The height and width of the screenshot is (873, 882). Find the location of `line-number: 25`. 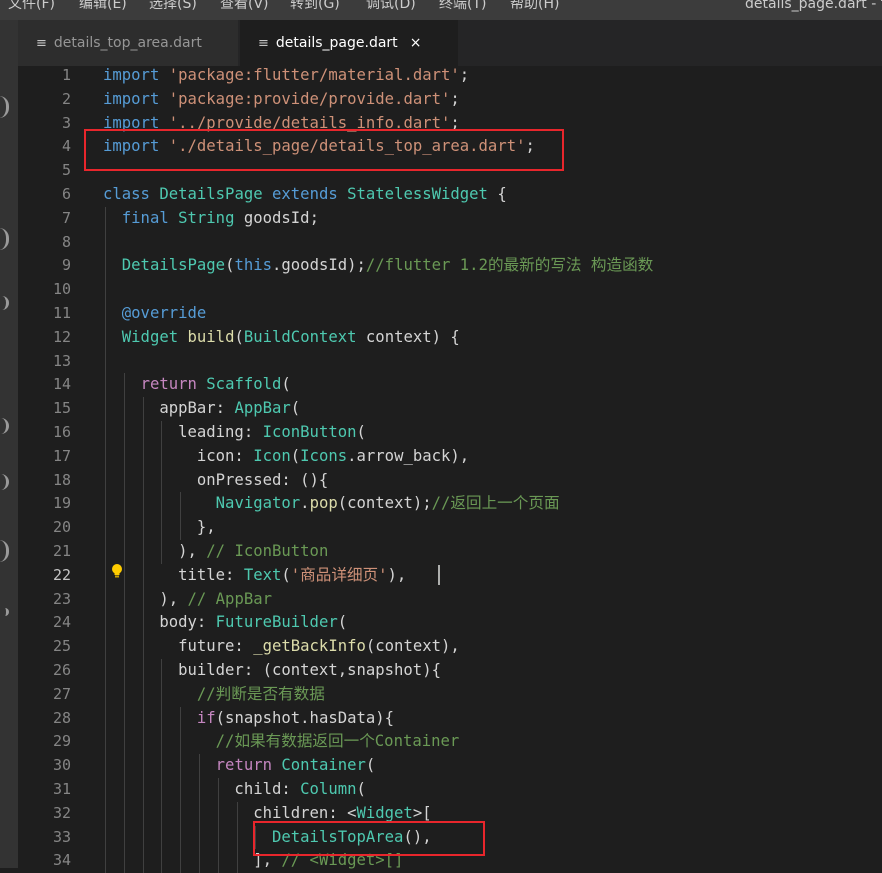

line-number: 25 is located at coordinates (61, 646).